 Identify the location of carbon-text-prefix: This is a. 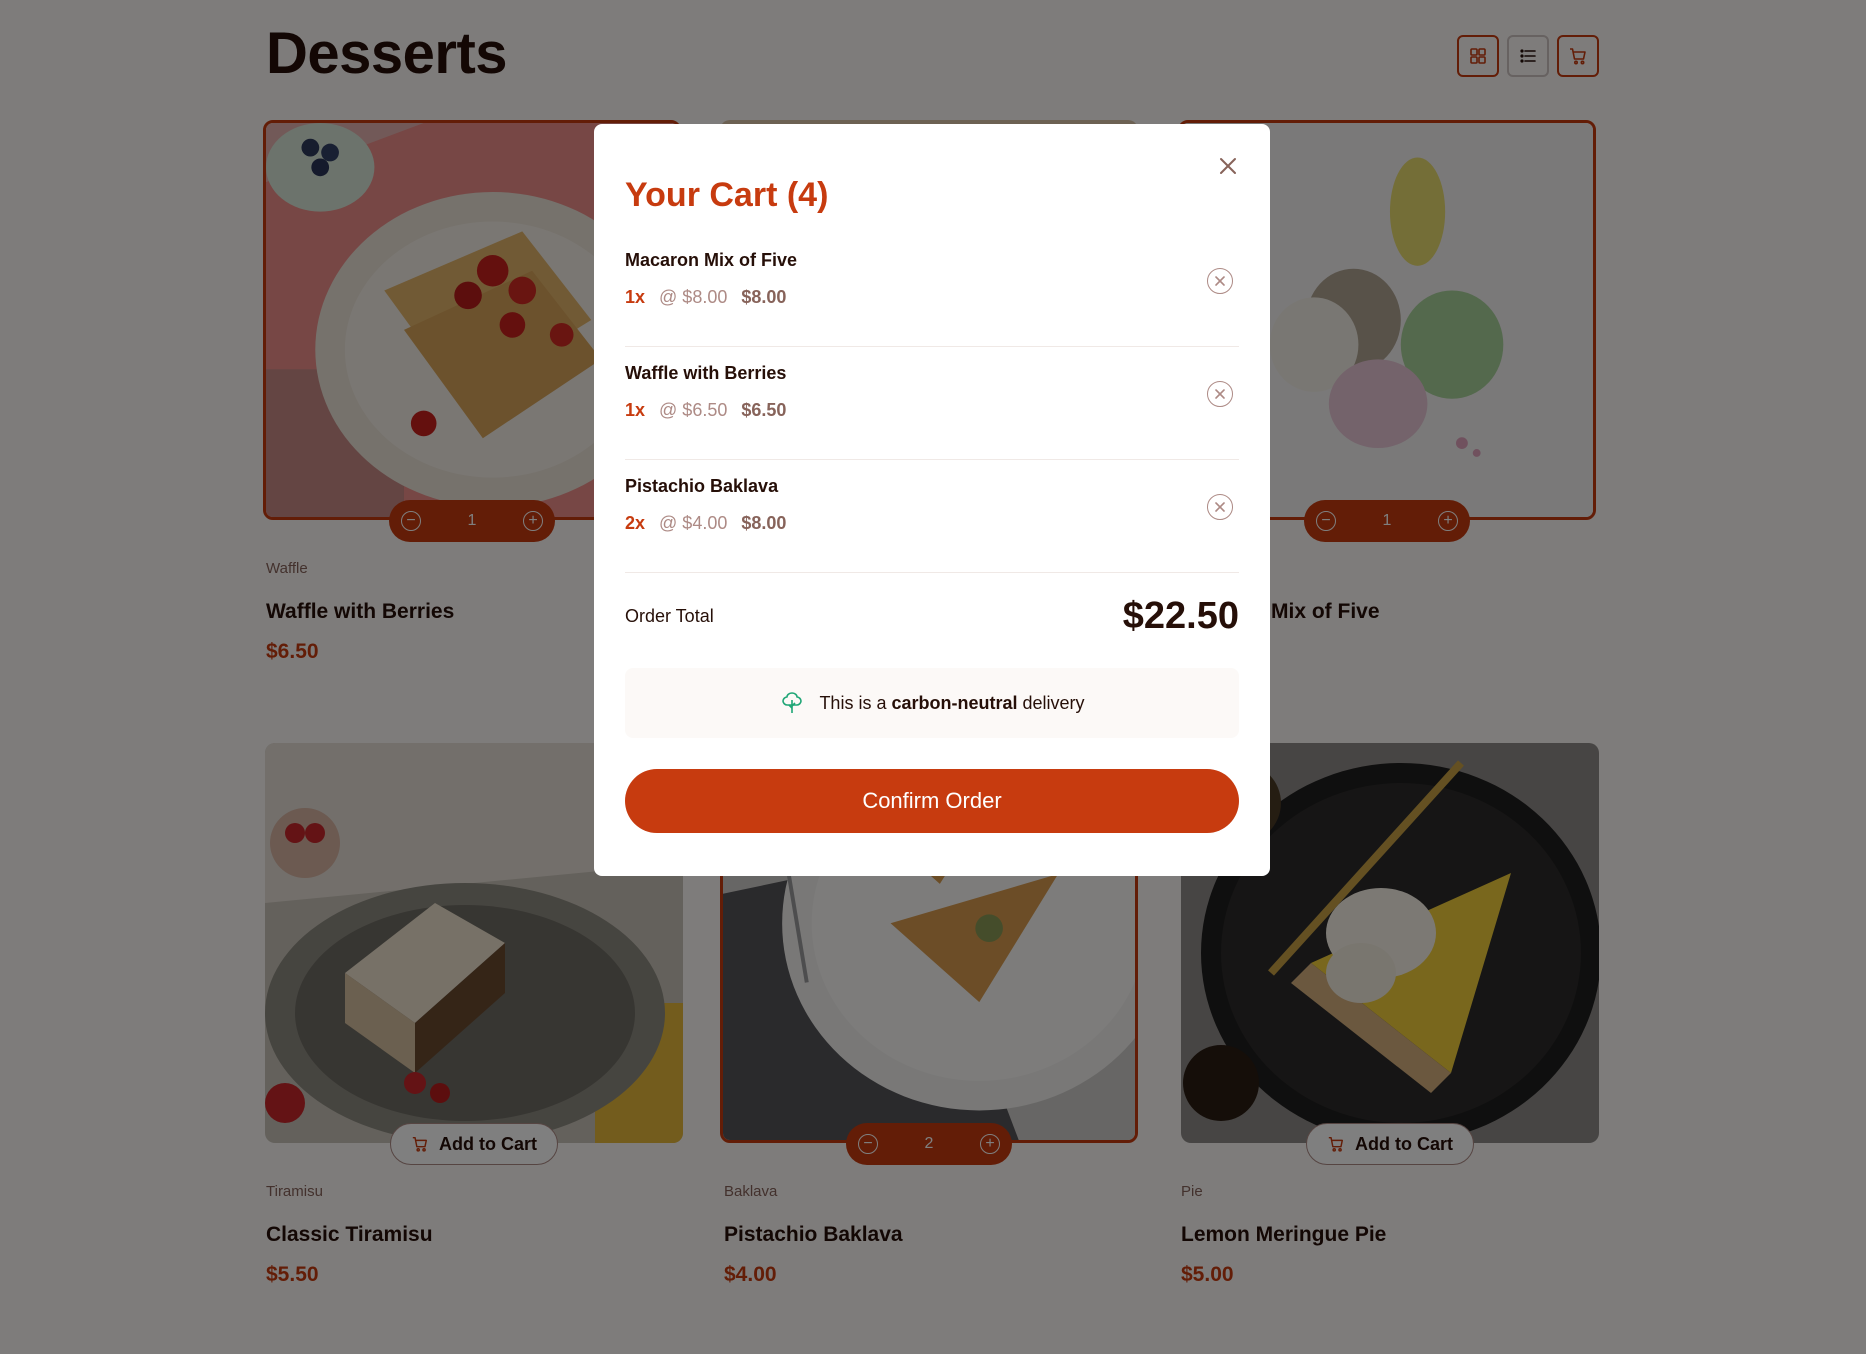
(853, 702).